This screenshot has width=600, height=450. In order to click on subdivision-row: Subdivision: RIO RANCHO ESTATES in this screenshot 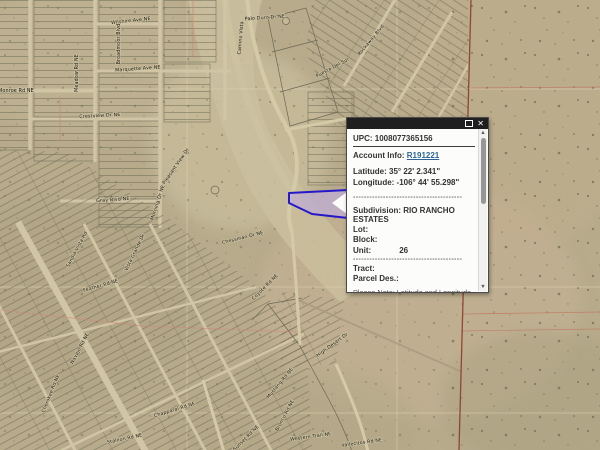, I will do `click(414, 215)`.